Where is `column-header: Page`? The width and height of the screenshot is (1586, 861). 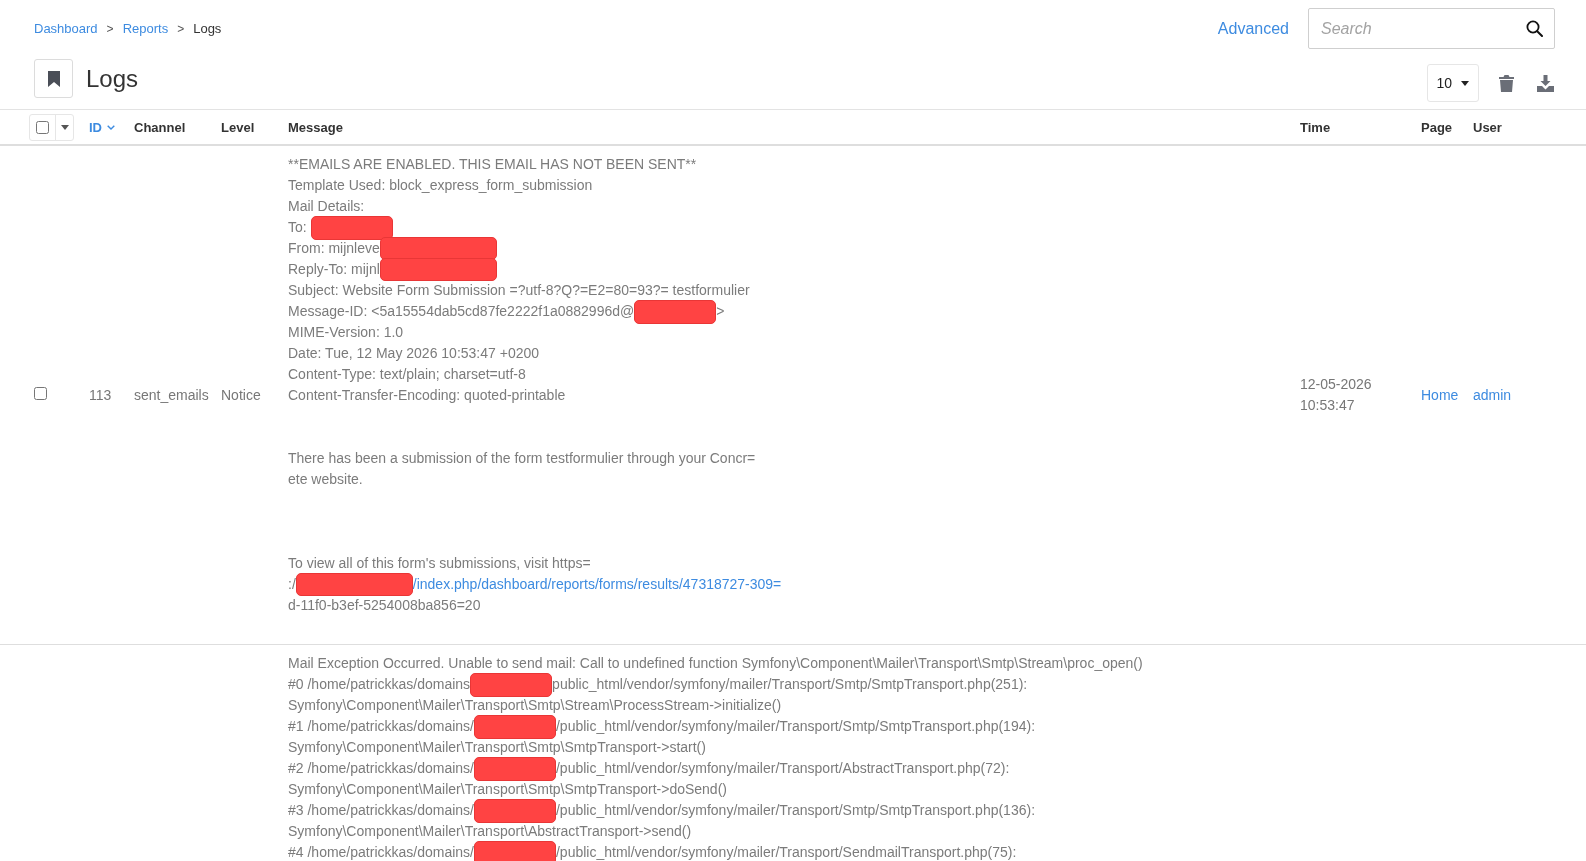 column-header: Page is located at coordinates (1437, 127).